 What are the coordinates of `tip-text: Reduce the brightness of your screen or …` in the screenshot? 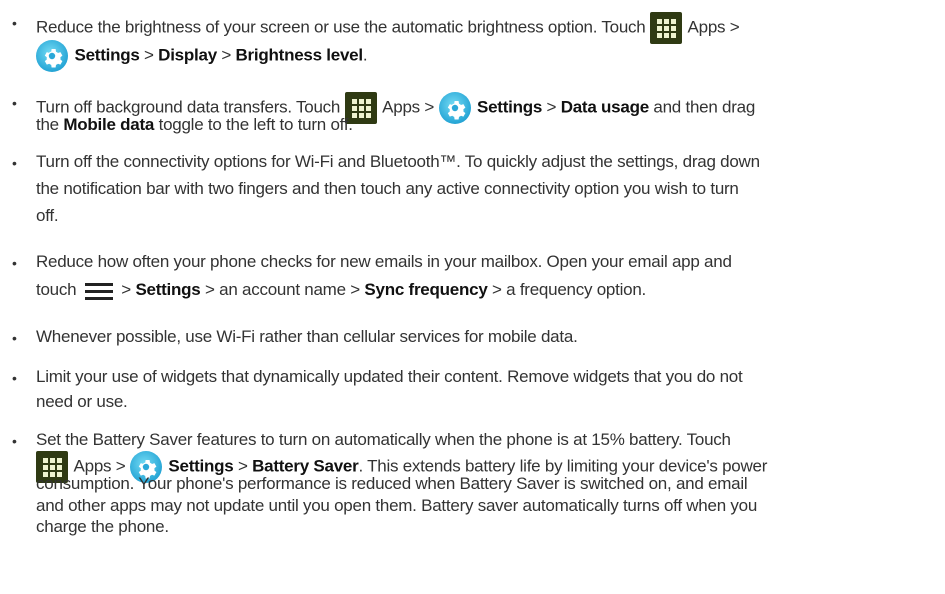 It's located at (343, 27).